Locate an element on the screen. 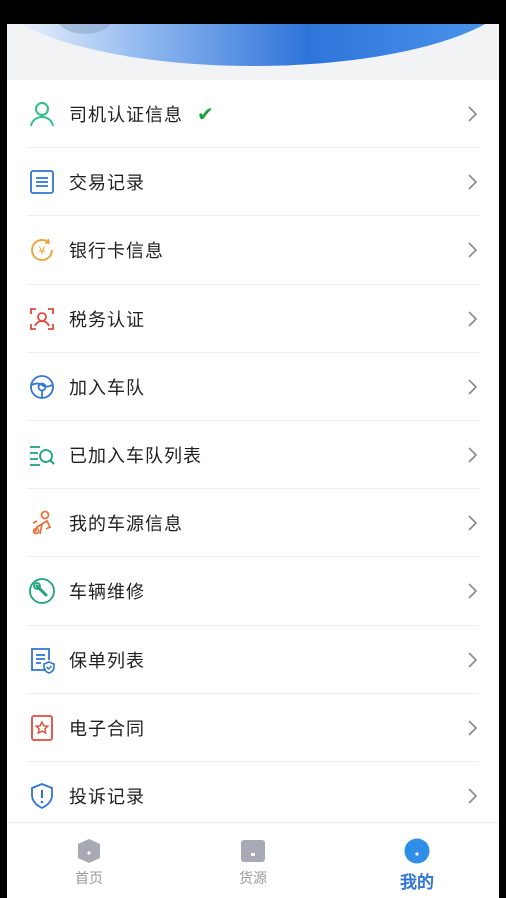 The image size is (506, 898). document-list-icon is located at coordinates (42, 182).